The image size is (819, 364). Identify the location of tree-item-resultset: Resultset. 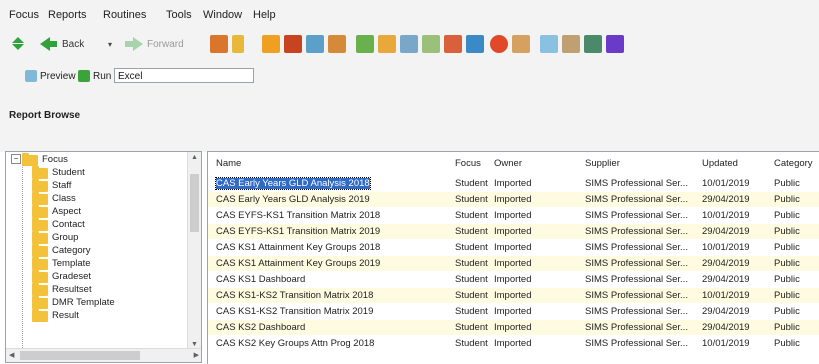
(72, 289).